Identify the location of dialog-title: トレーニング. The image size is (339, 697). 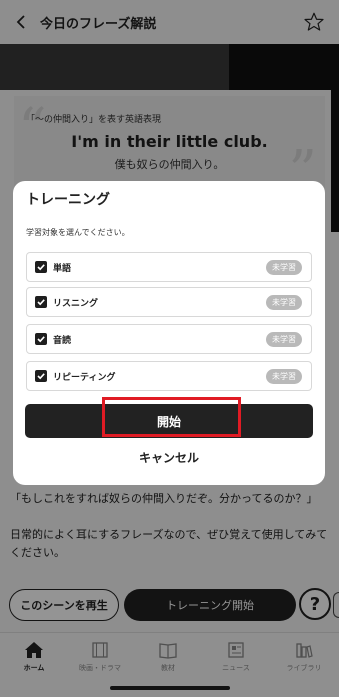
(68, 200).